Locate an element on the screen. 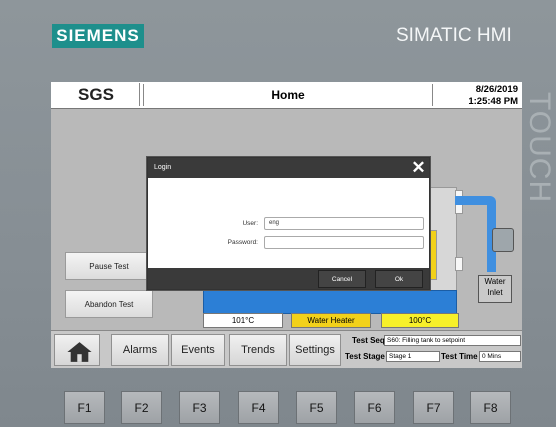 The width and height of the screenshot is (556, 427). page-title: Home is located at coordinates (288, 95).